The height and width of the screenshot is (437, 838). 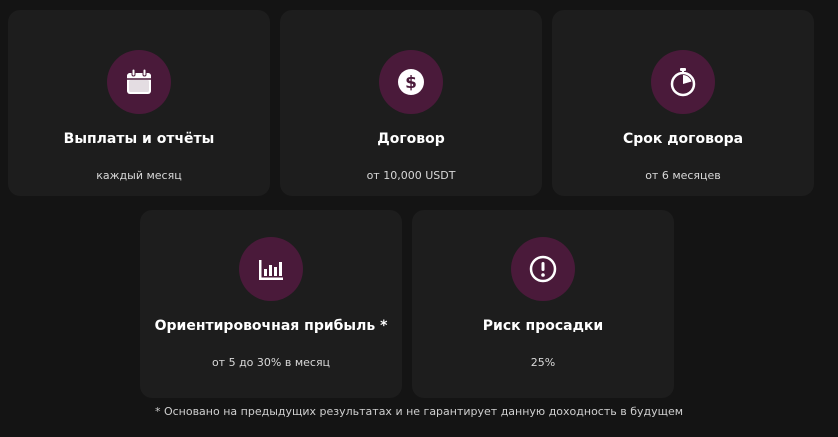 What do you see at coordinates (271, 326) in the screenshot?
I see `card-title: Ориентировочная прибыль *` at bounding box center [271, 326].